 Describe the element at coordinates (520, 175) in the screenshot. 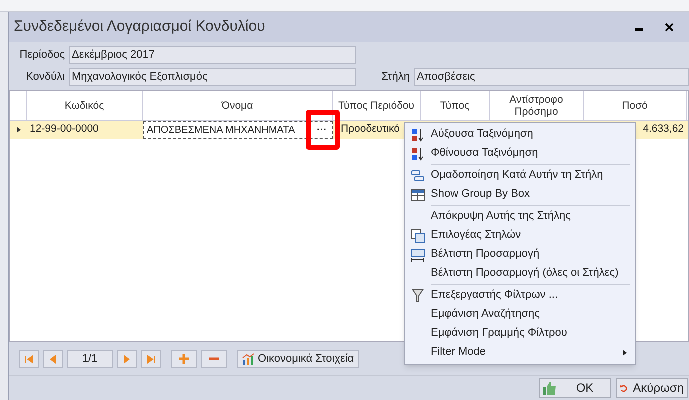

I see `menu-item: Ομαδοποίηση Κατά Αυτήν τη Στήλη` at that location.